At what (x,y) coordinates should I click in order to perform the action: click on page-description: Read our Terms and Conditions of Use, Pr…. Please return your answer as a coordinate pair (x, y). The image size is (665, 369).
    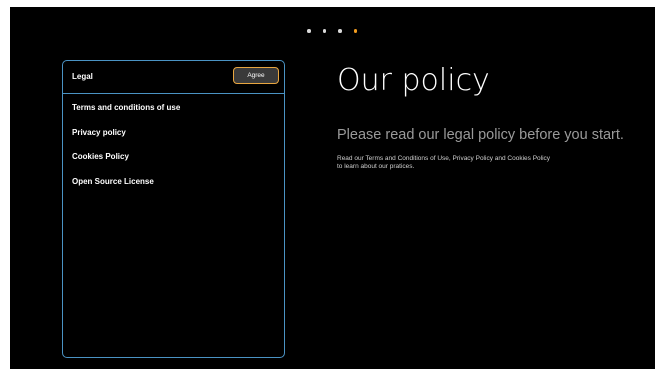
    Looking at the image, I should click on (482, 163).